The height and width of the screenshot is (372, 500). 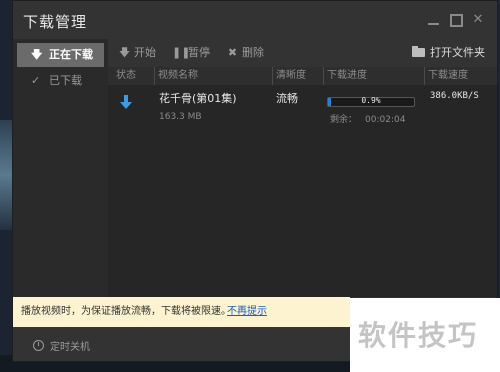 What do you see at coordinates (418, 51) in the screenshot?
I see `folder-icon` at bounding box center [418, 51].